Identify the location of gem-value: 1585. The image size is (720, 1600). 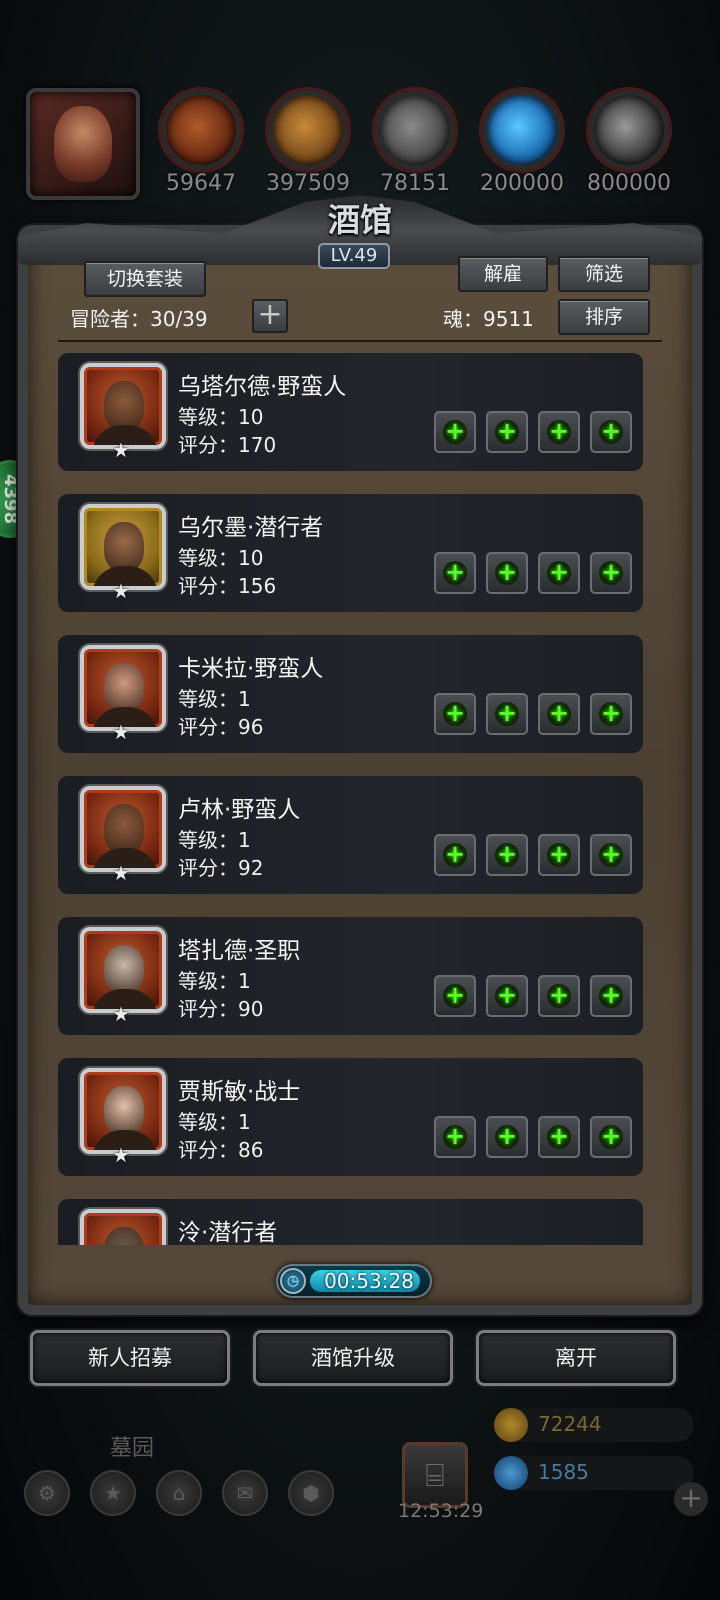
(563, 1472).